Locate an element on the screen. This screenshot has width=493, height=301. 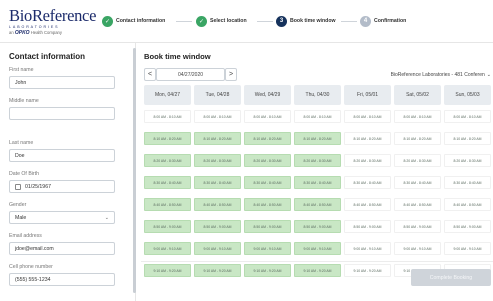
step-contact-information: ✓ Contact information is located at coordinates (133, 21).